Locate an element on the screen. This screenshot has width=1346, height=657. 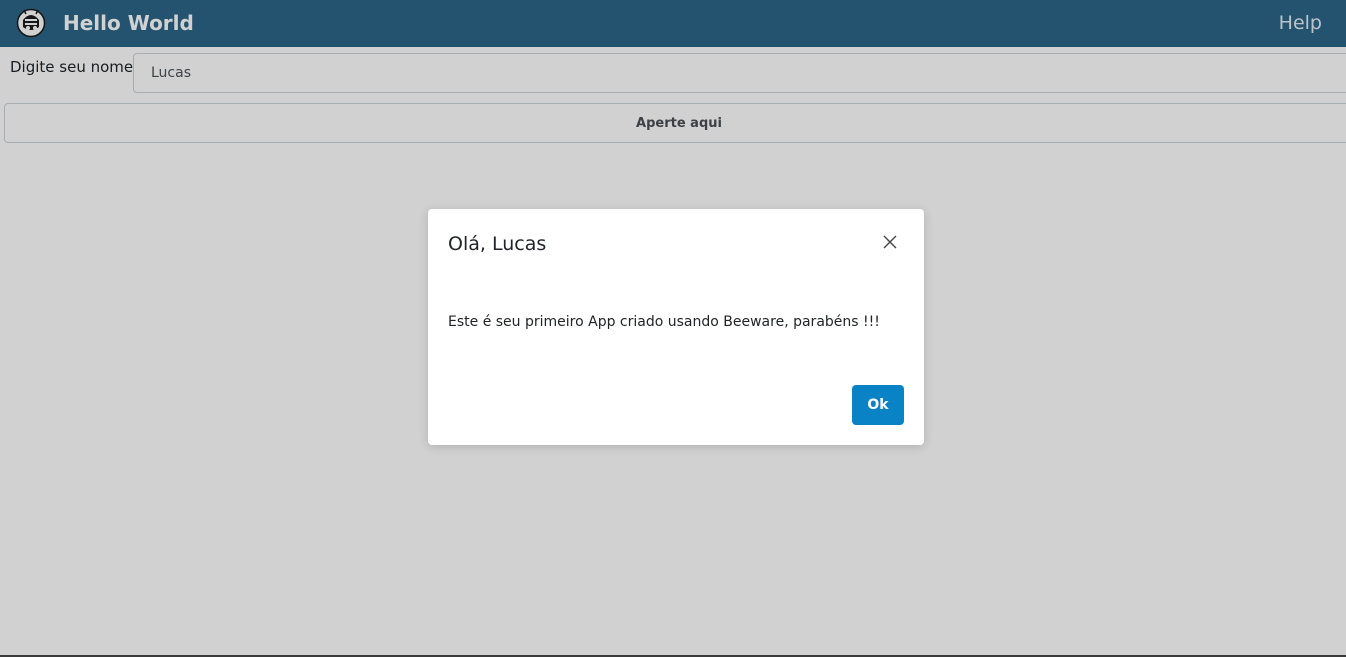
dialog-title: Olá, Lucas is located at coordinates (497, 244).